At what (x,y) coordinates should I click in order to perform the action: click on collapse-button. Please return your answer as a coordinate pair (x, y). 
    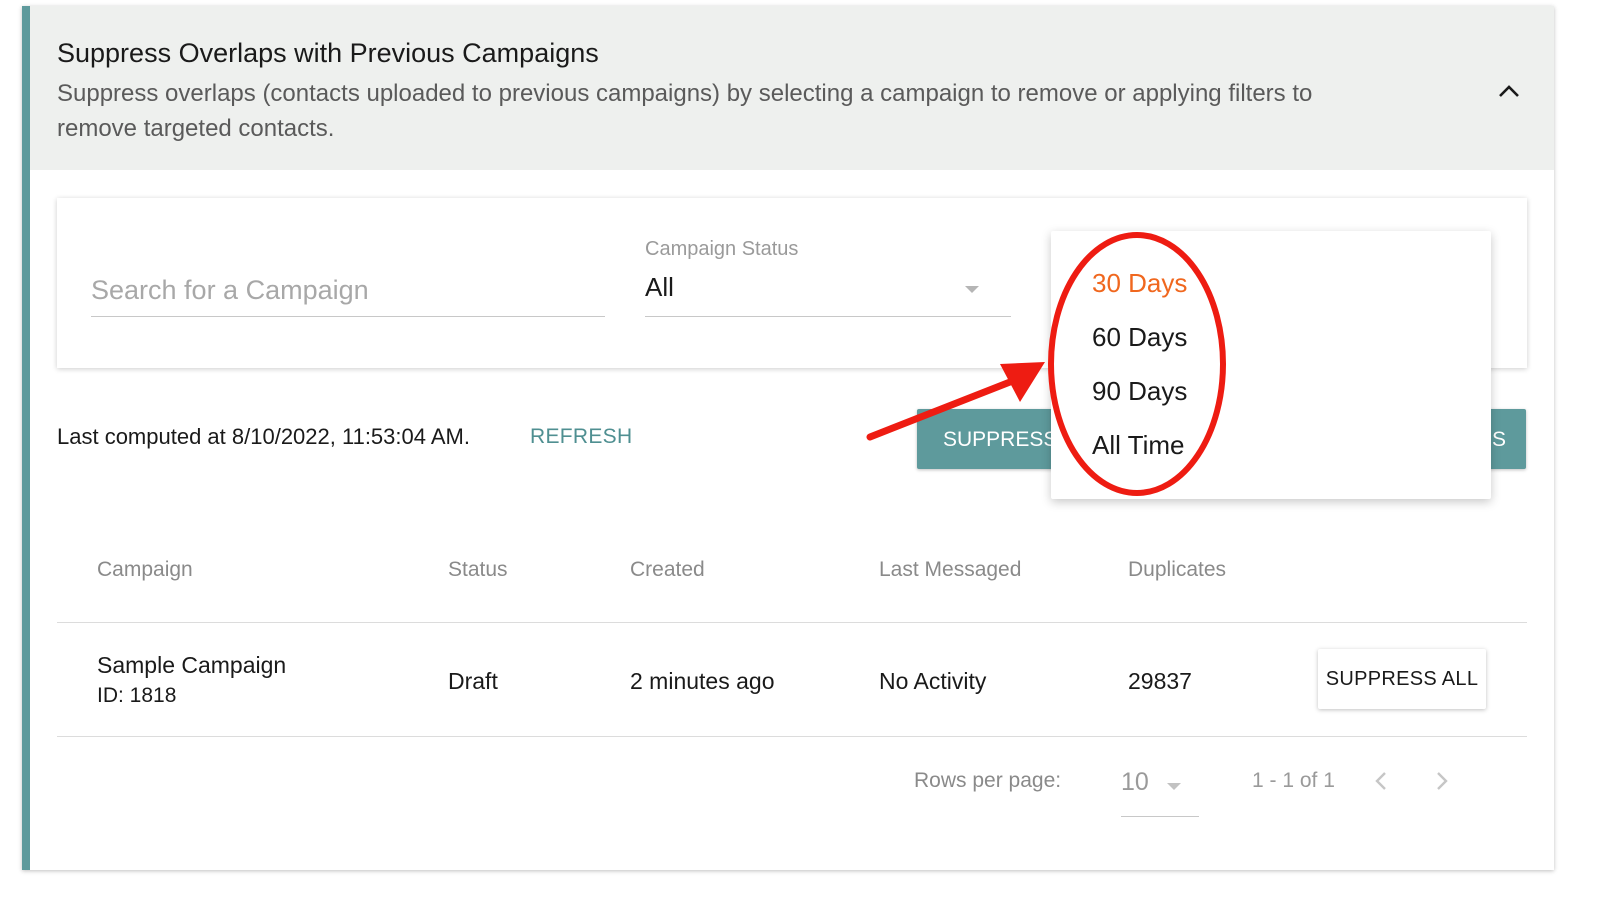
    Looking at the image, I should click on (1509, 91).